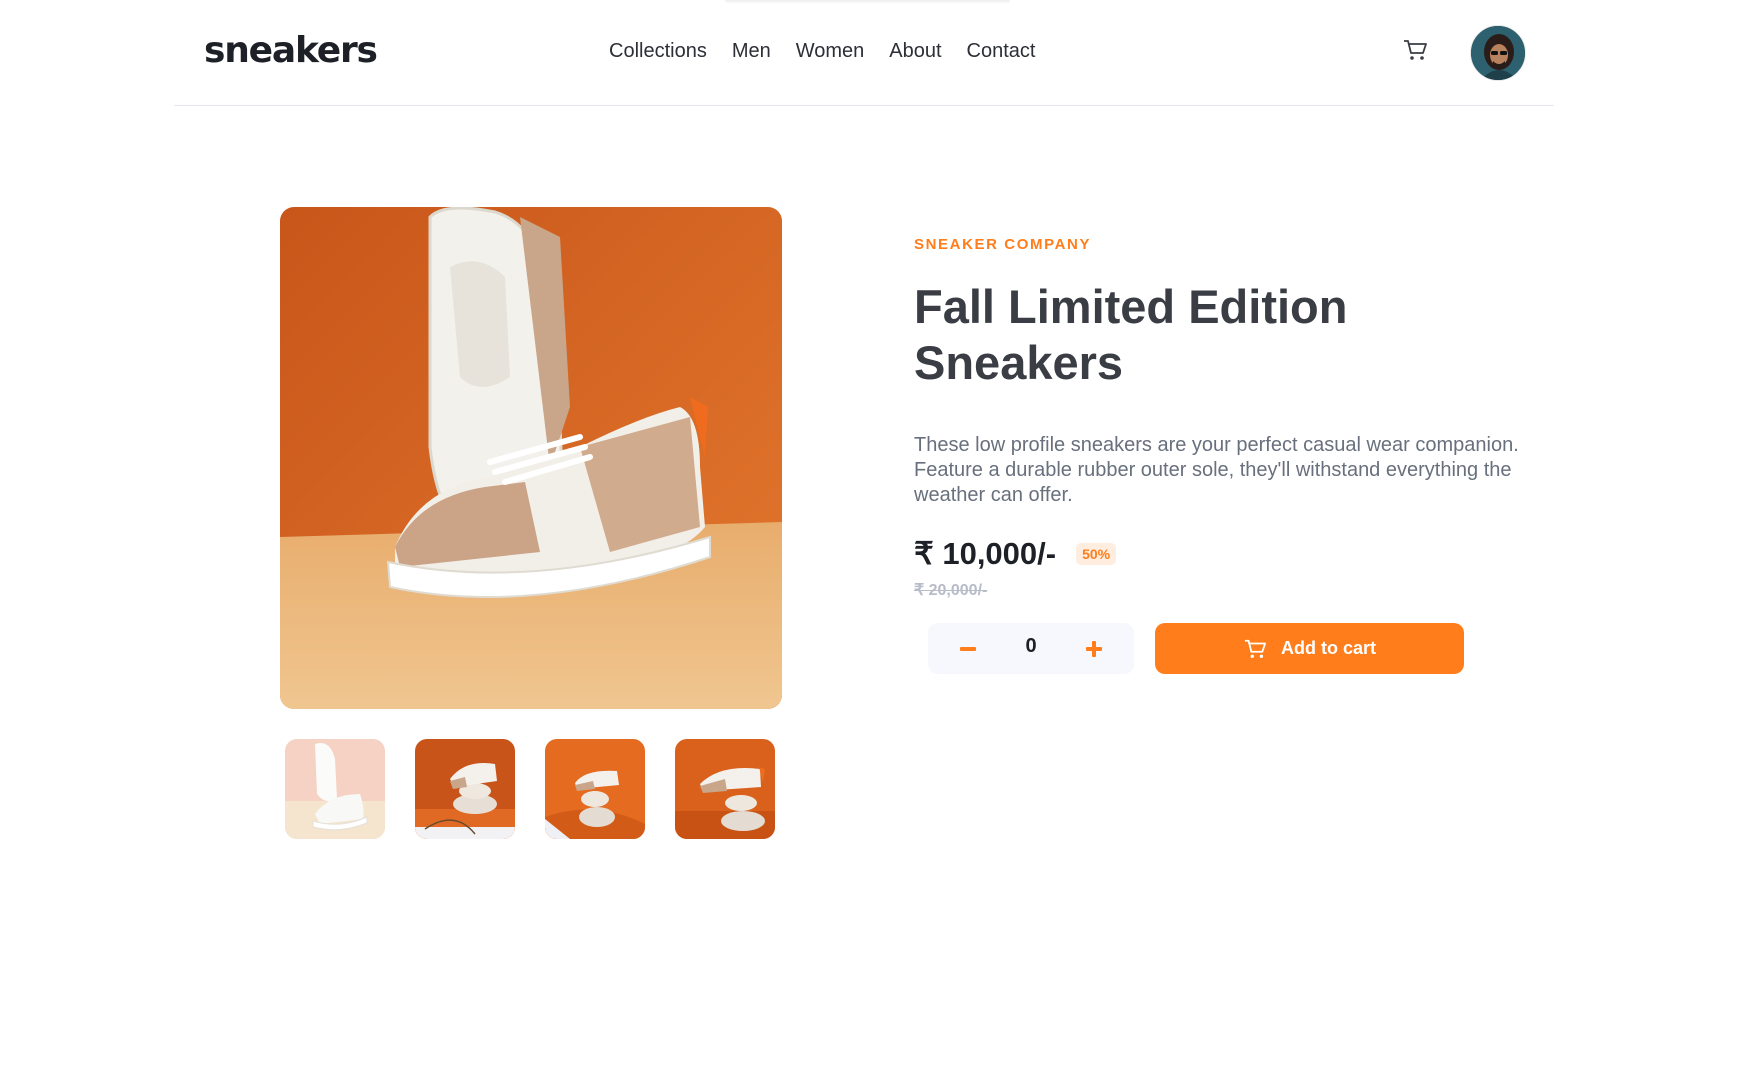 The height and width of the screenshot is (1080, 1757). I want to click on nav-women: Women, so click(830, 51).